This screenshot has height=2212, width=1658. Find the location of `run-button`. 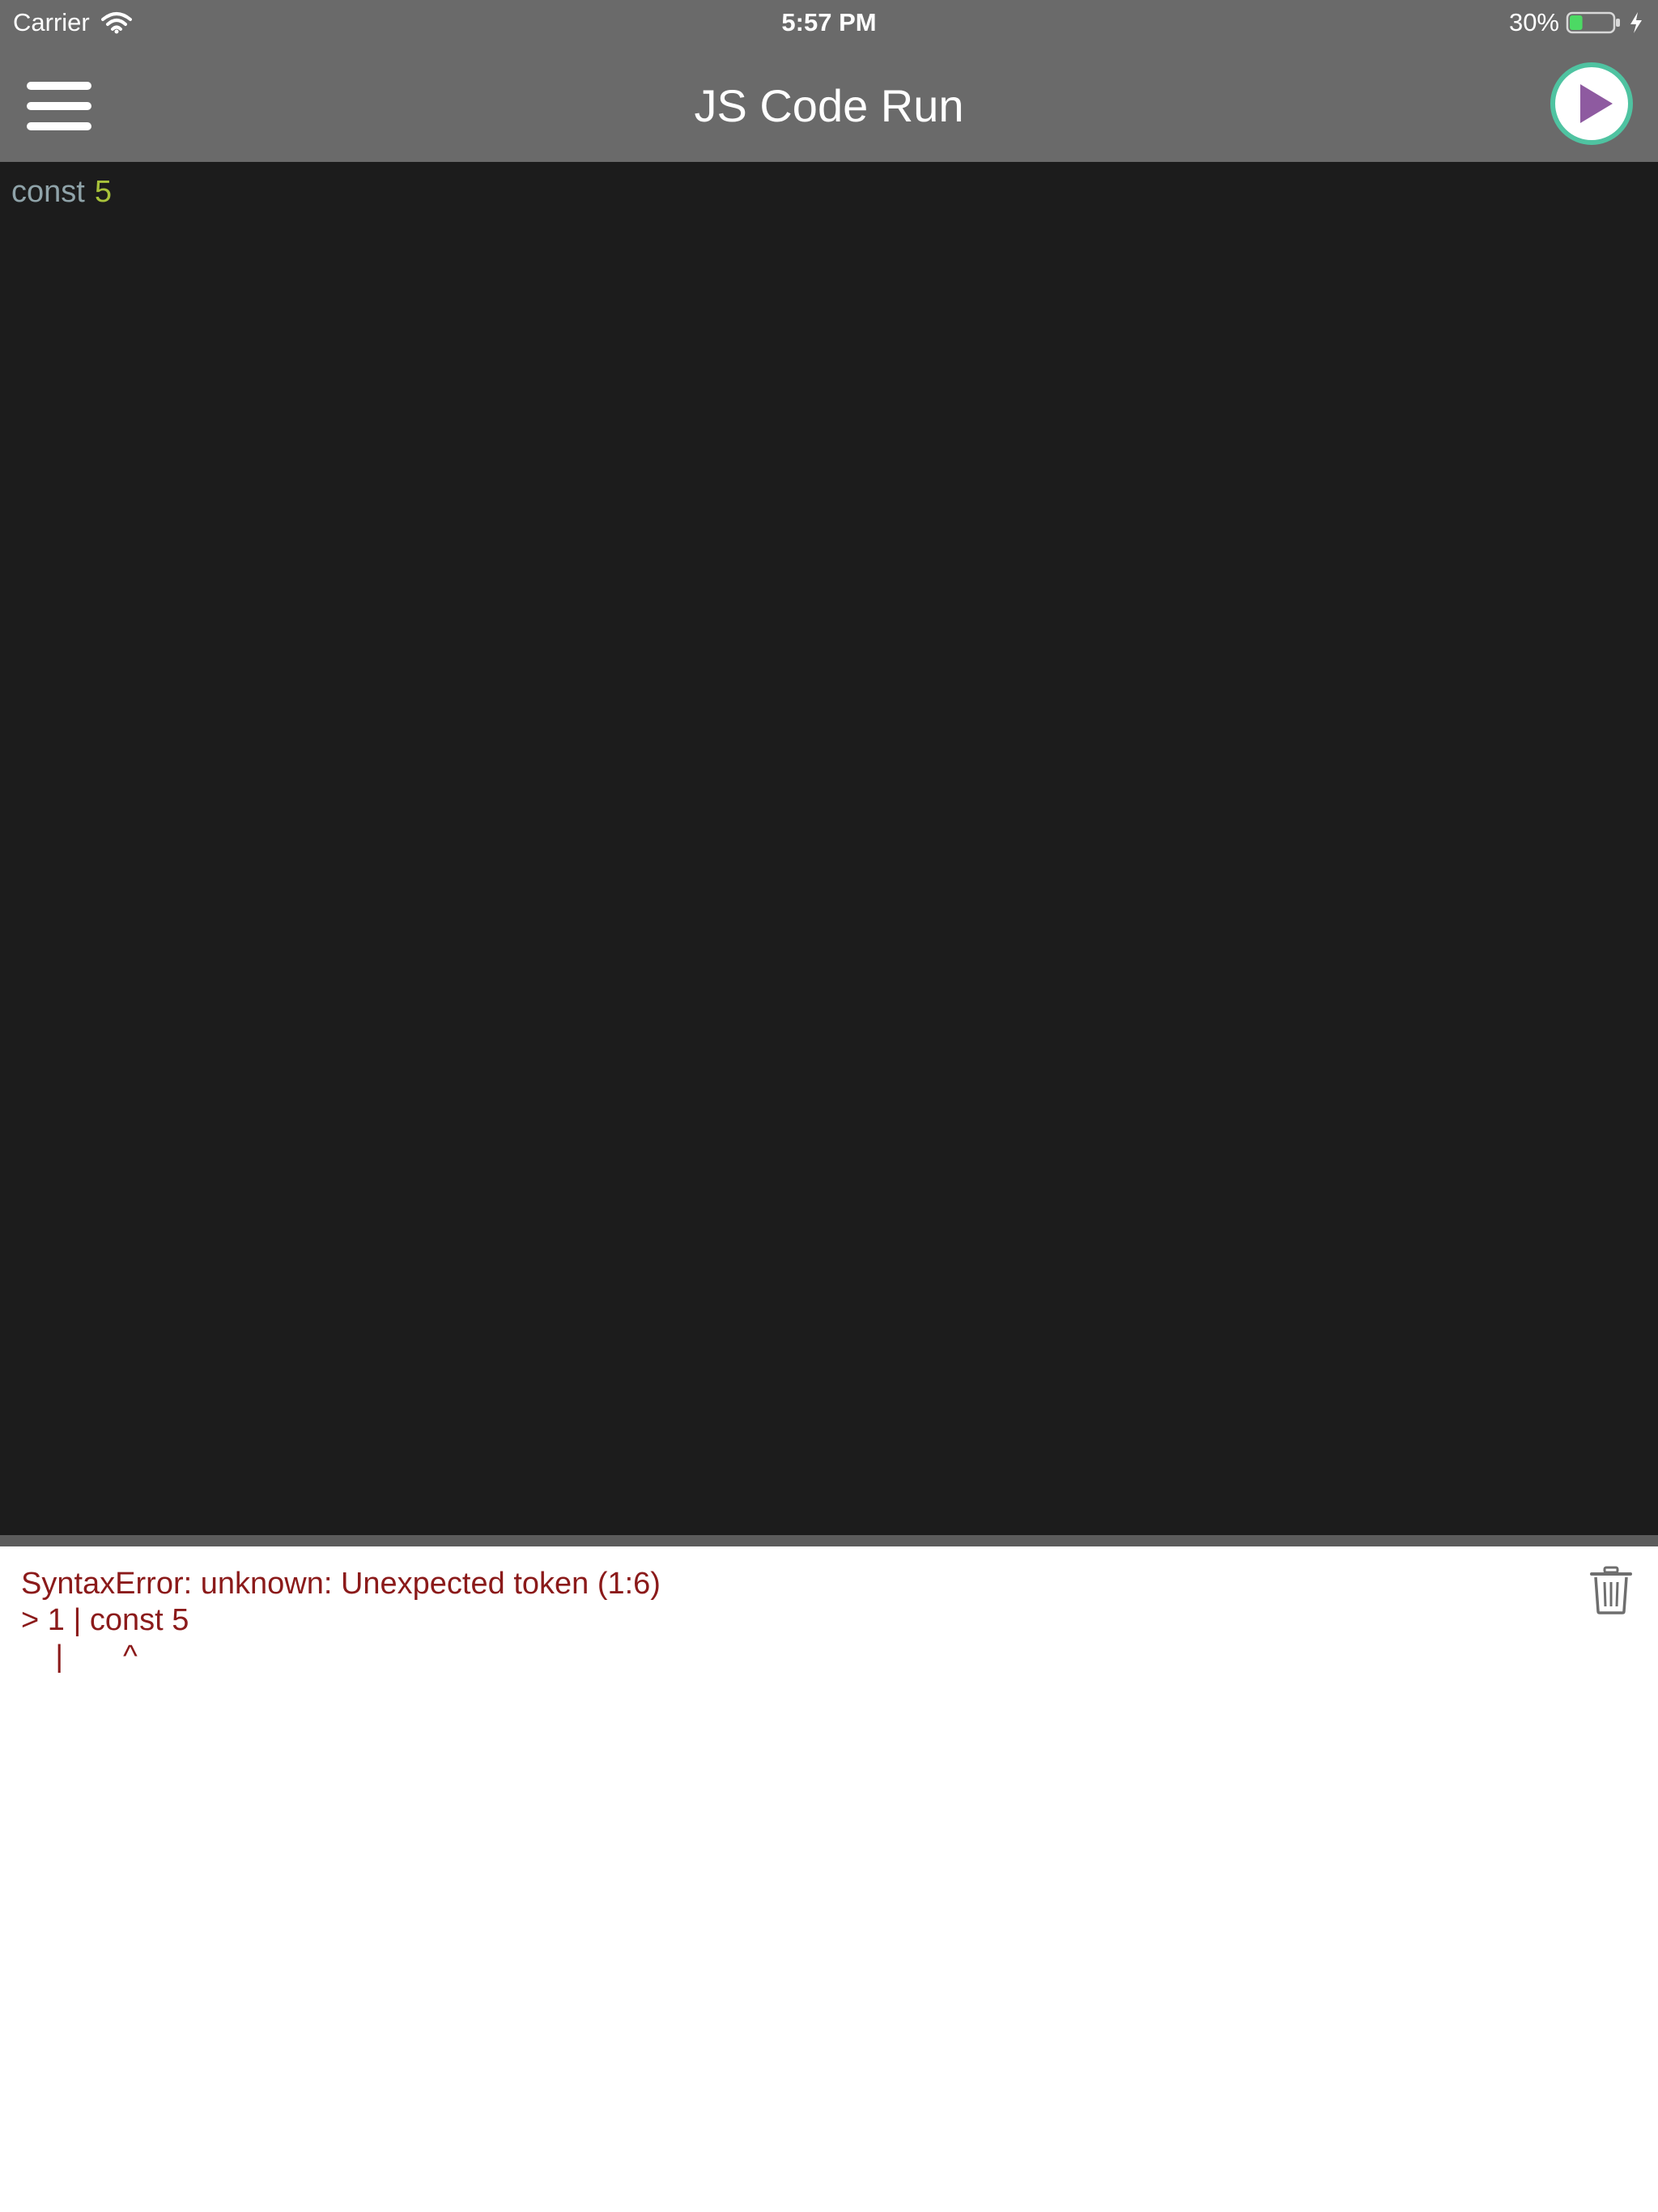

run-button is located at coordinates (1592, 104).